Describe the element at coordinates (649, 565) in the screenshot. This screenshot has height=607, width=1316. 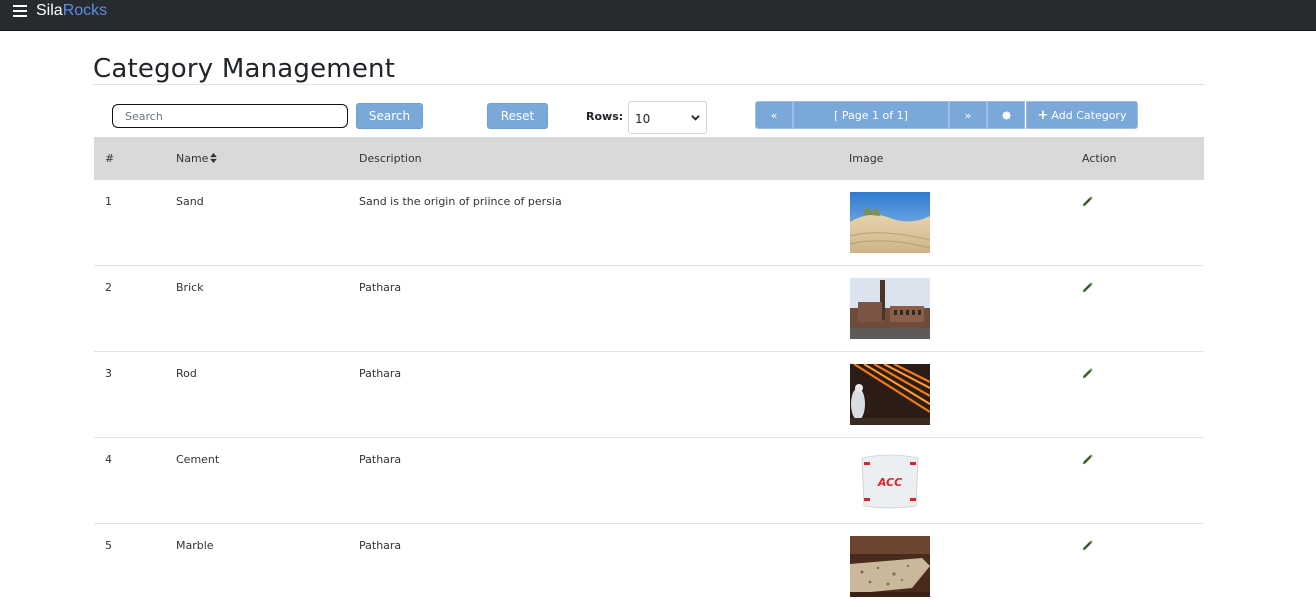
I see `table-row: 5 Marble Pathara` at that location.